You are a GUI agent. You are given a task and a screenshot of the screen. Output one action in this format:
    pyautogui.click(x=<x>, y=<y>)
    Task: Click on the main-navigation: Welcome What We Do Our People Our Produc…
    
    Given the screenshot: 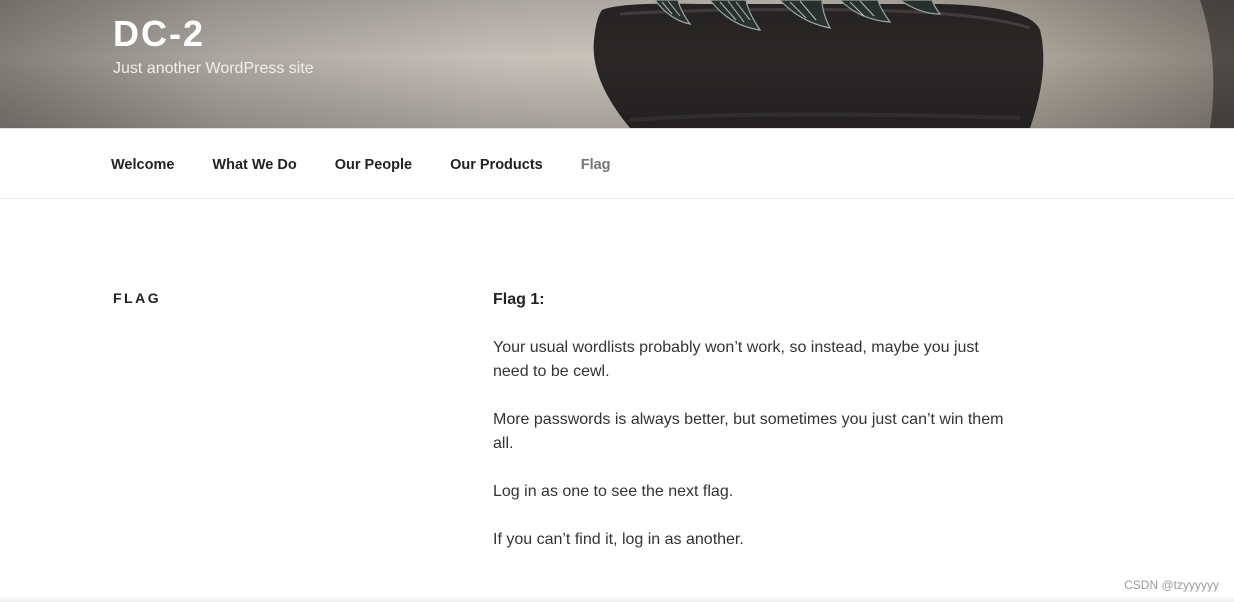 What is the action you would take?
    pyautogui.click(x=617, y=163)
    